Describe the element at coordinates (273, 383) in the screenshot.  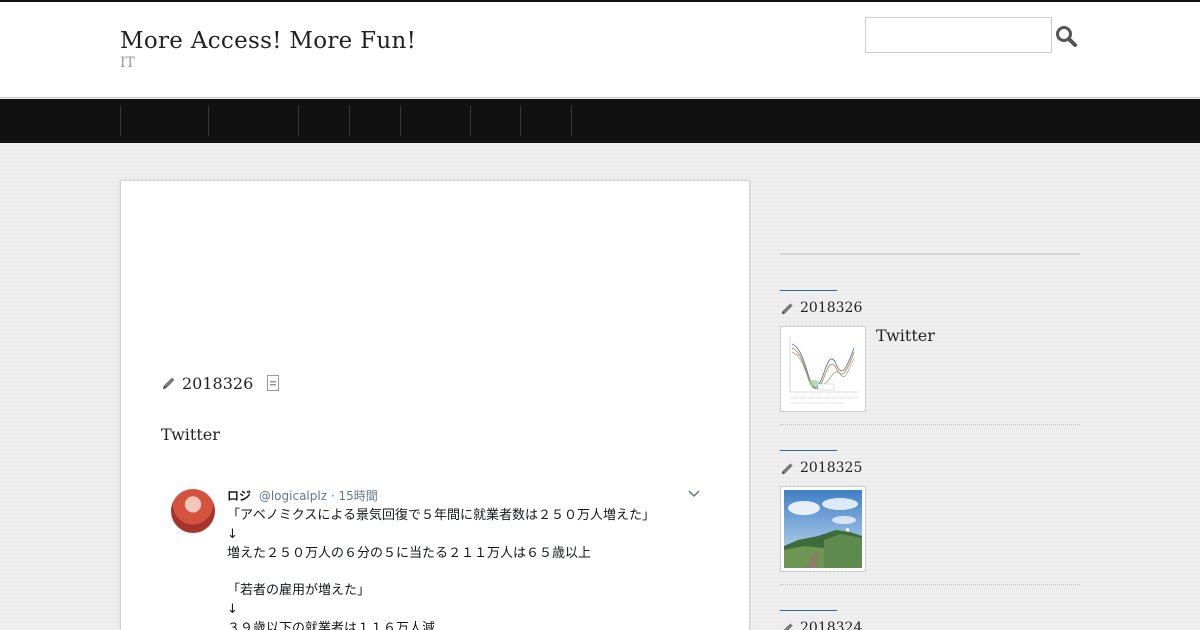
I see `document-icon` at that location.